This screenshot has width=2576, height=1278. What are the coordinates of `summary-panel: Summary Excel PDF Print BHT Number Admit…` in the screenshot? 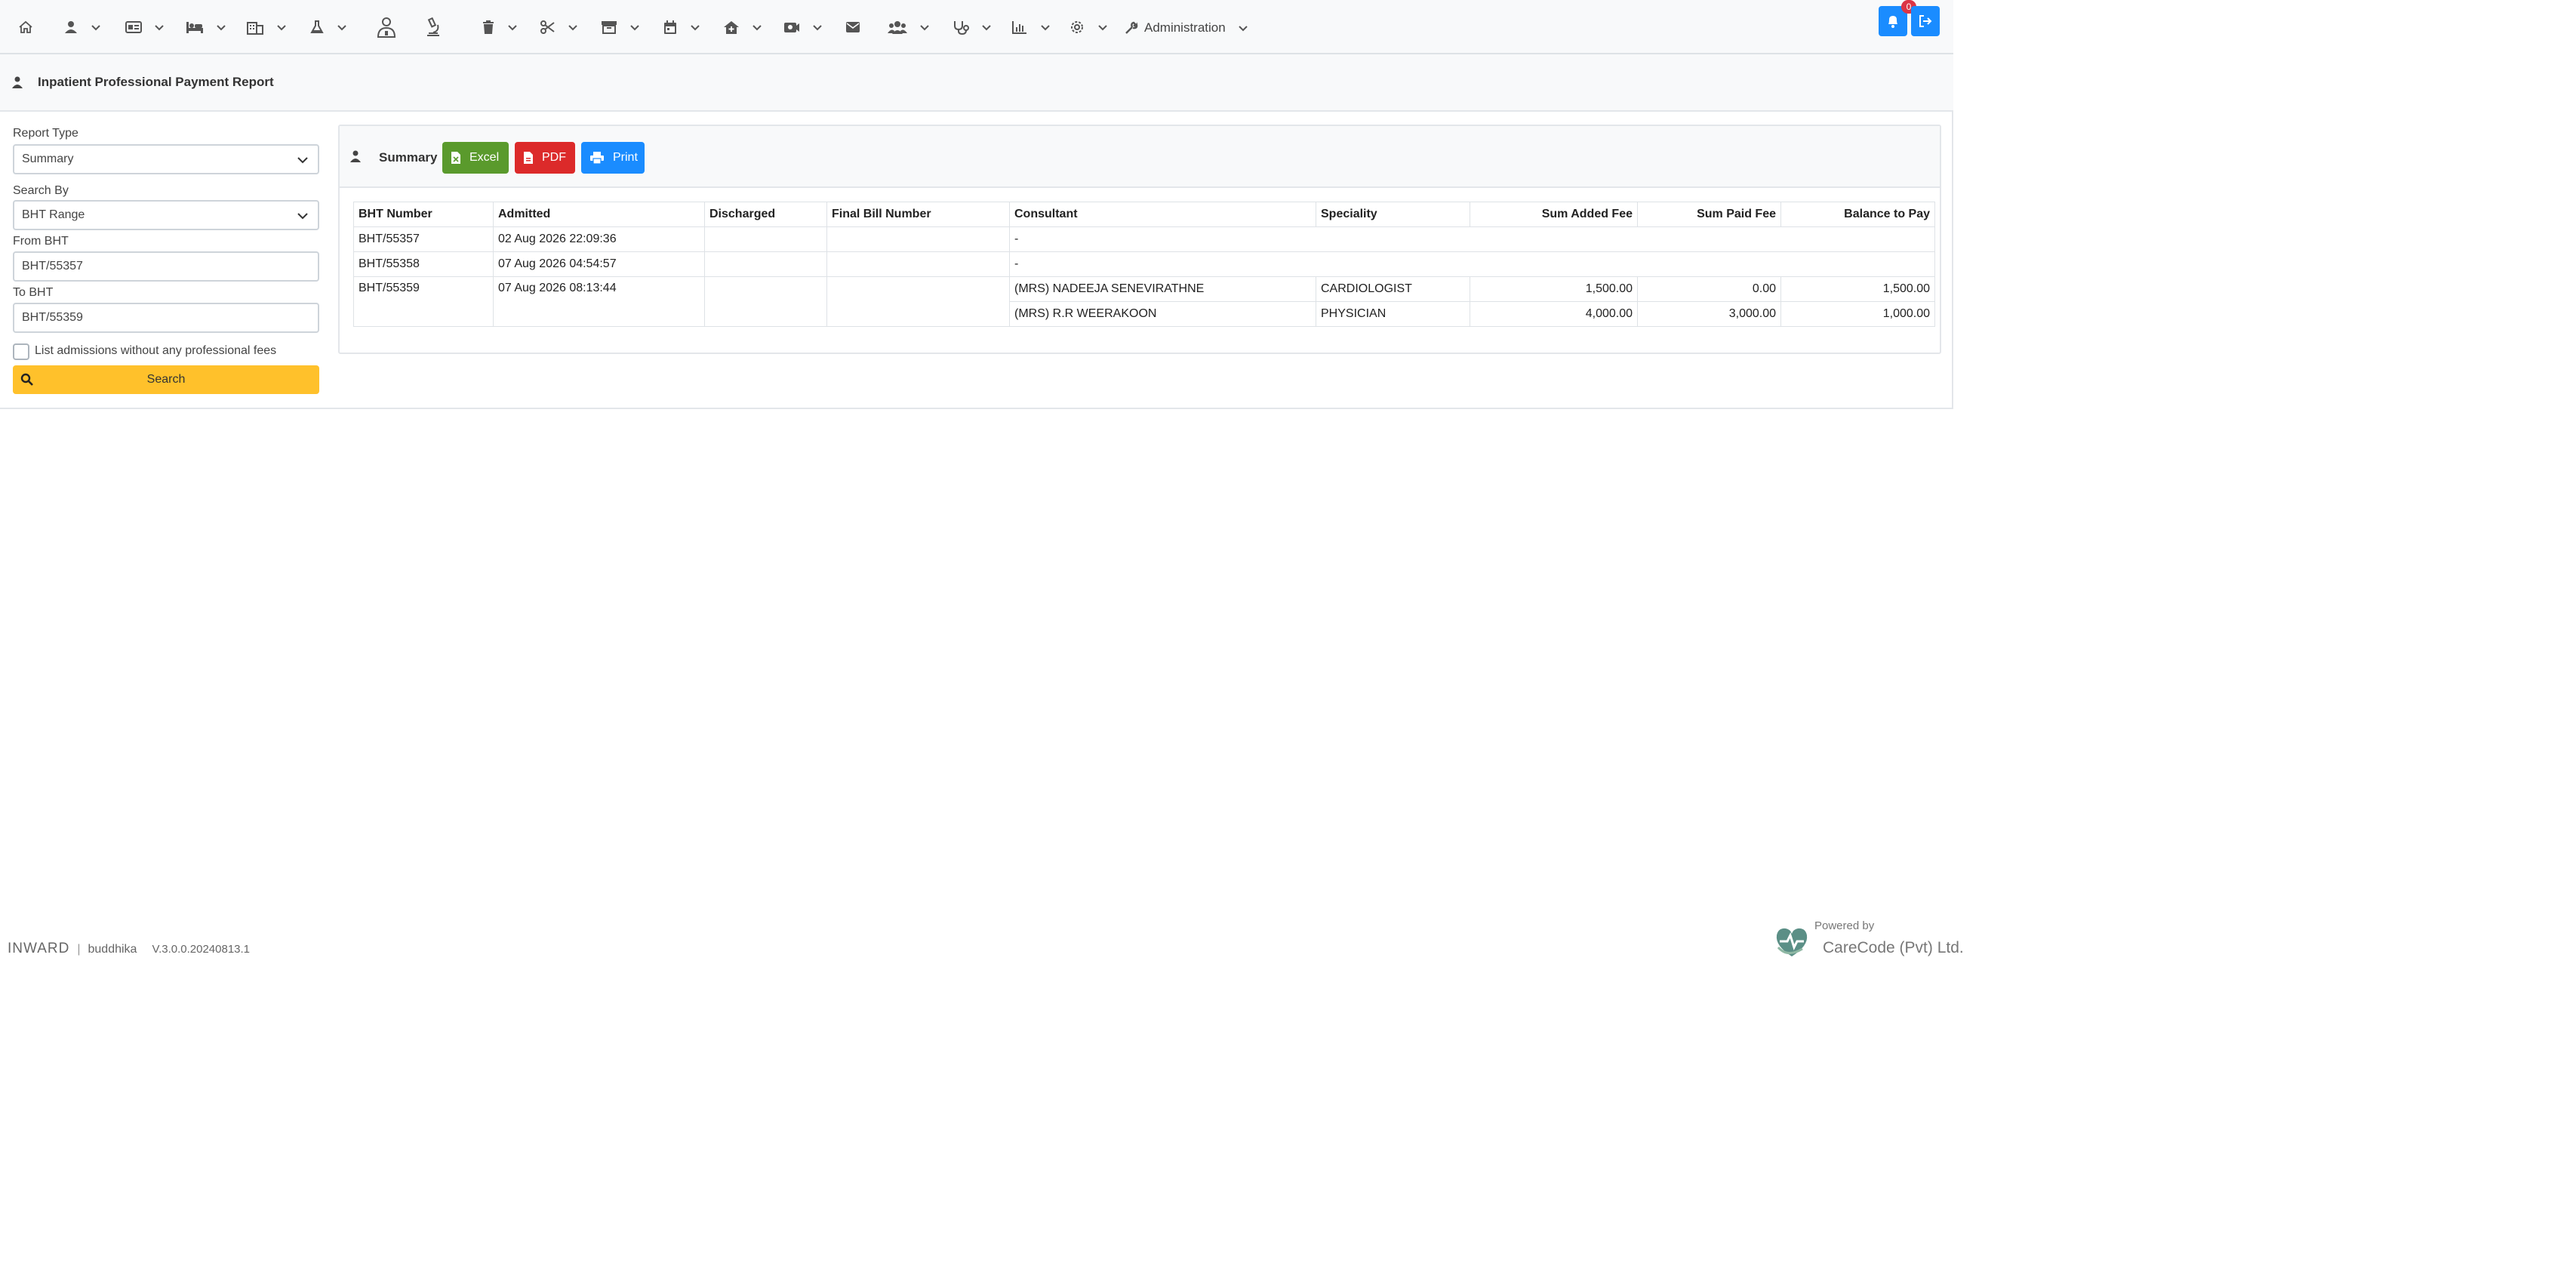 It's located at (1139, 239).